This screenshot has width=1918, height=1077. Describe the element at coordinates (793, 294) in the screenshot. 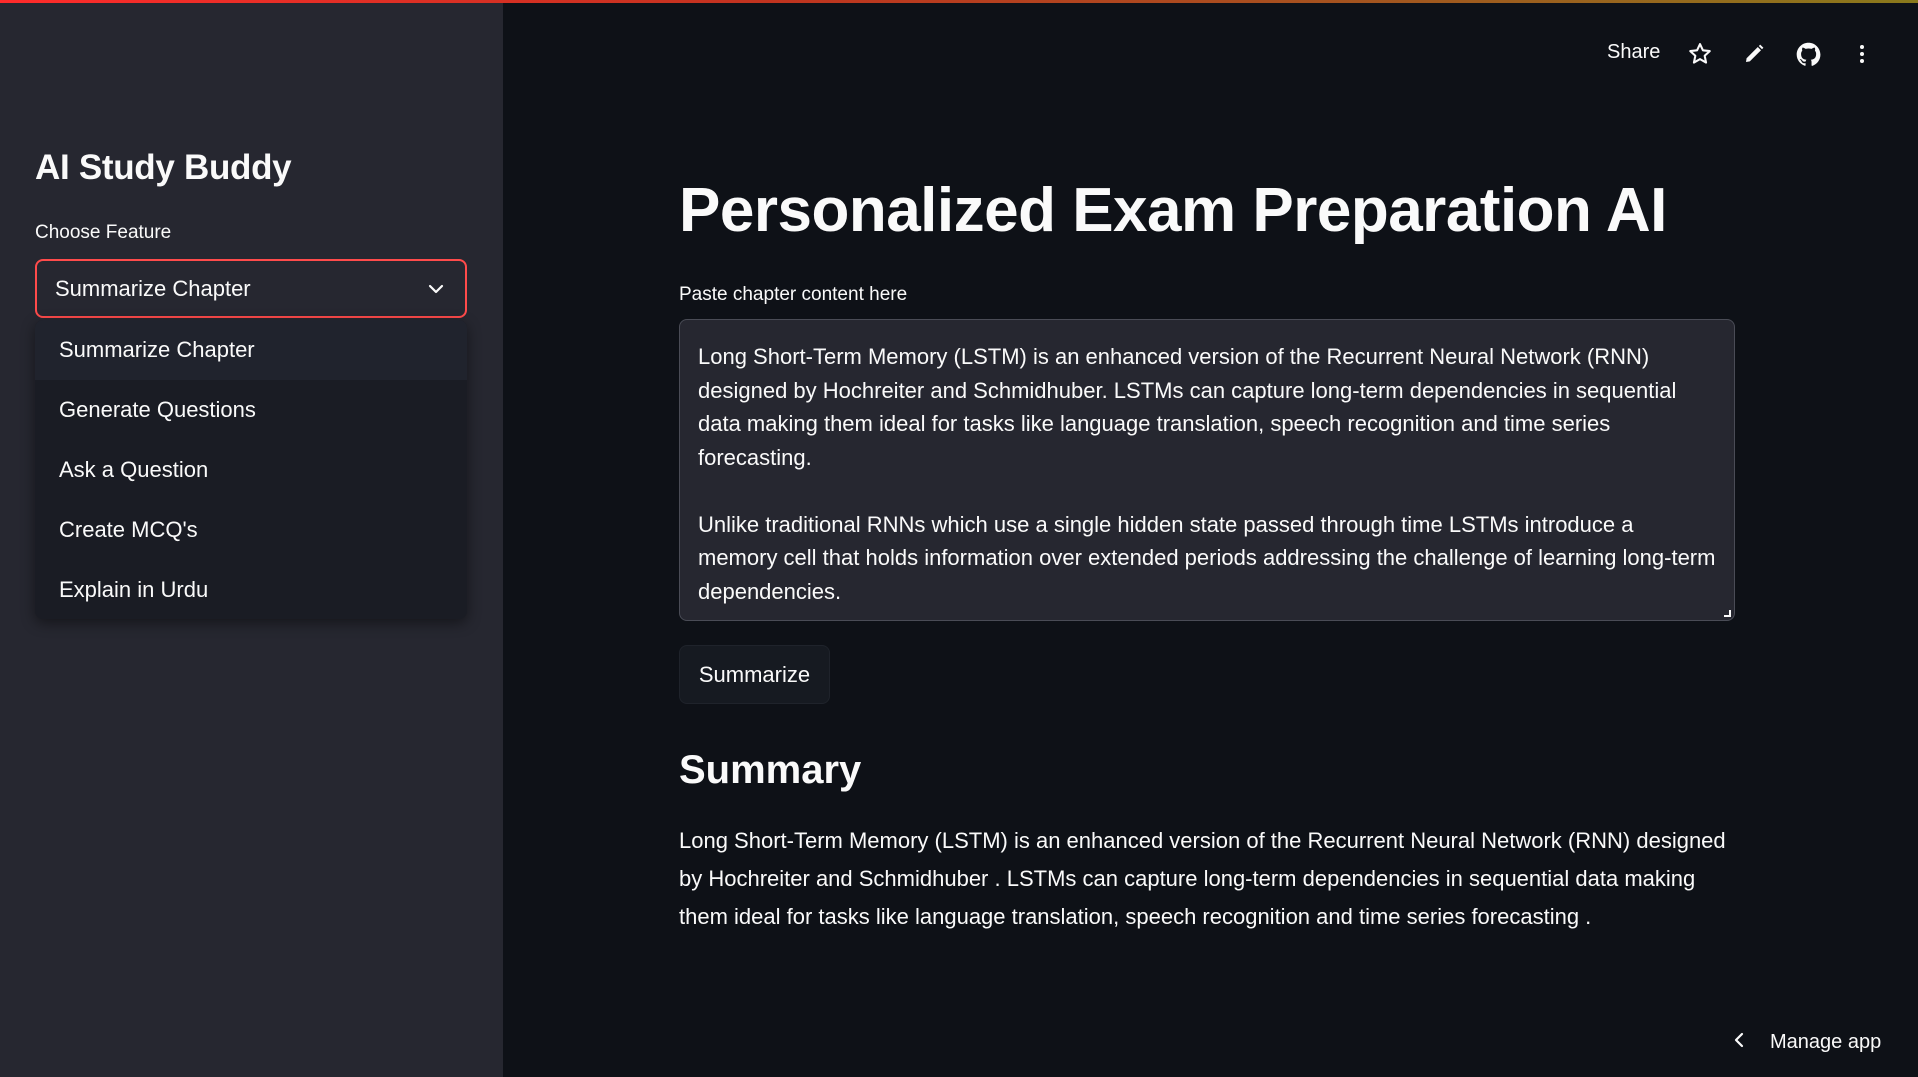

I see `chapter-content-label: Paste chapter content here` at that location.